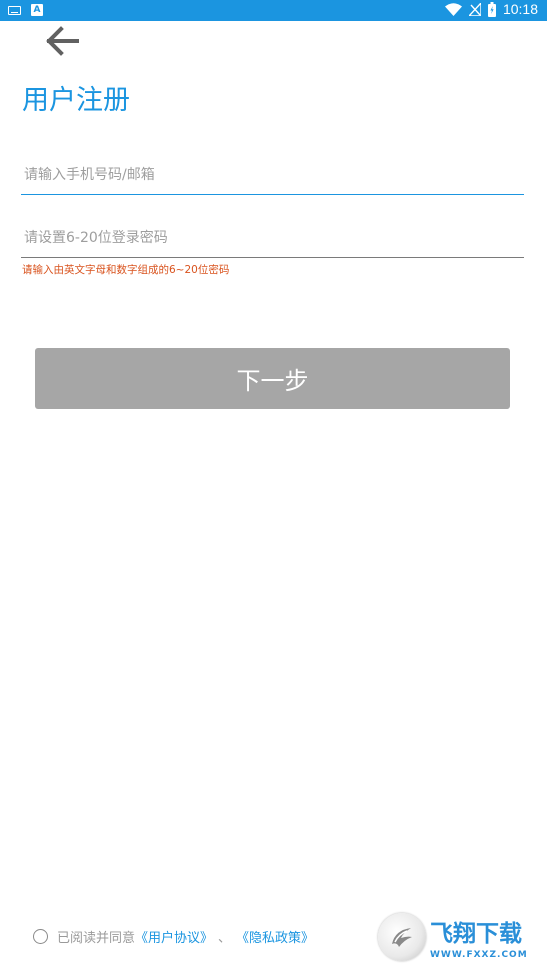  I want to click on phone-email-field, so click(272, 175).